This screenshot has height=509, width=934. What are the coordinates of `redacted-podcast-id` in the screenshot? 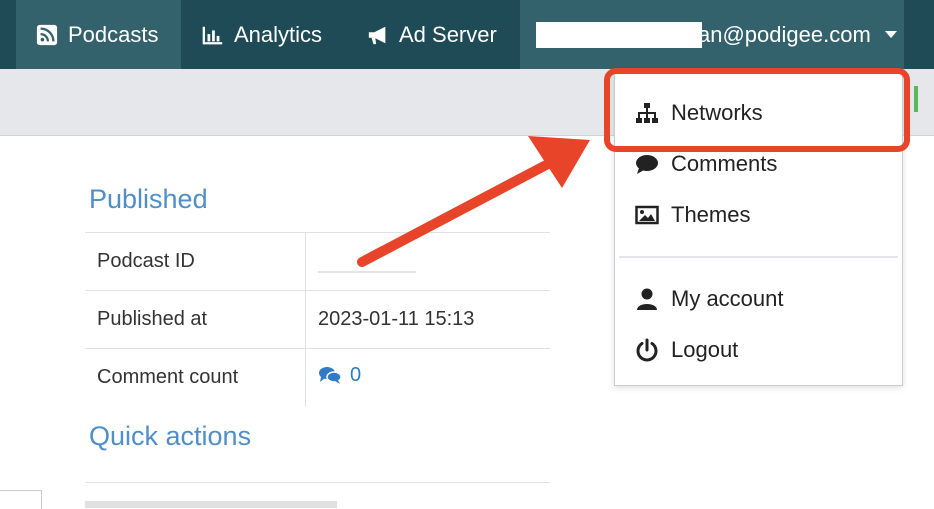 It's located at (367, 261).